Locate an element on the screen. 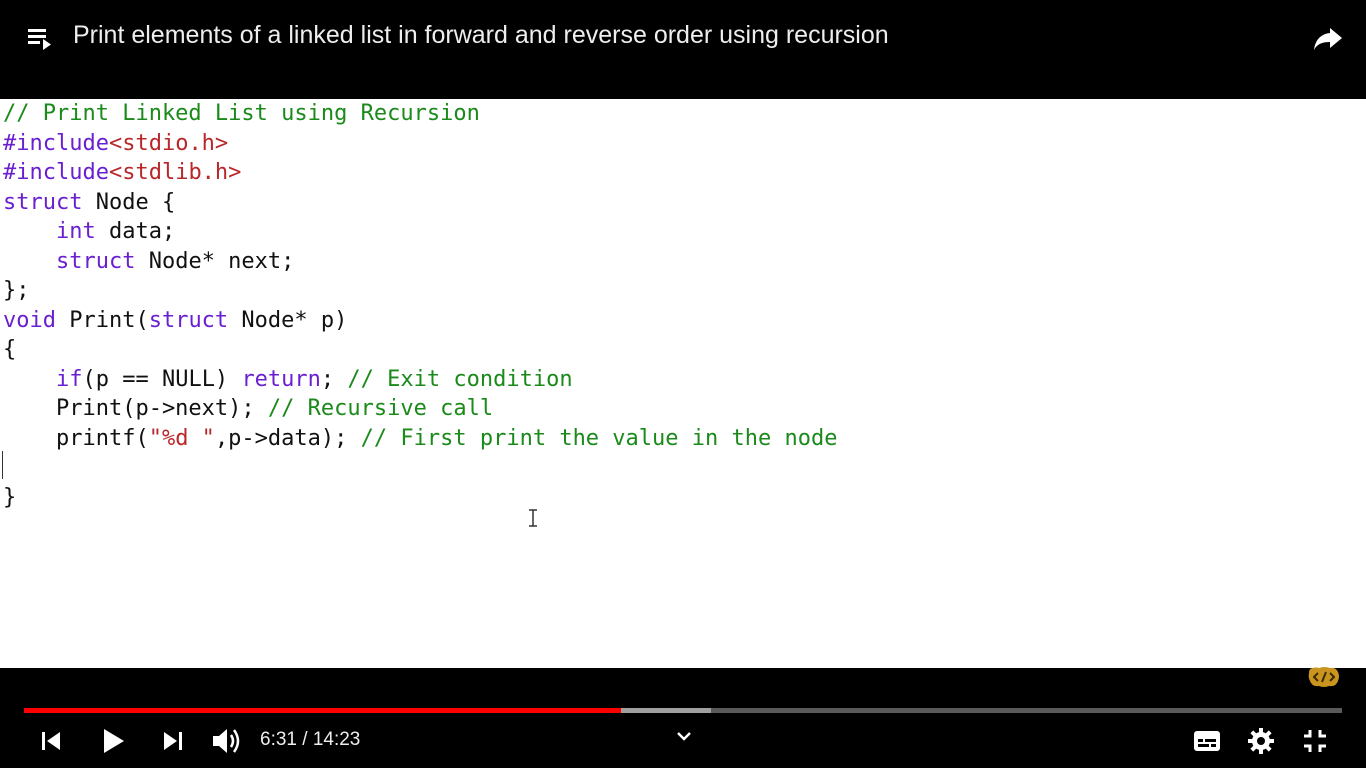  code-line: int data; is located at coordinates (420, 232).